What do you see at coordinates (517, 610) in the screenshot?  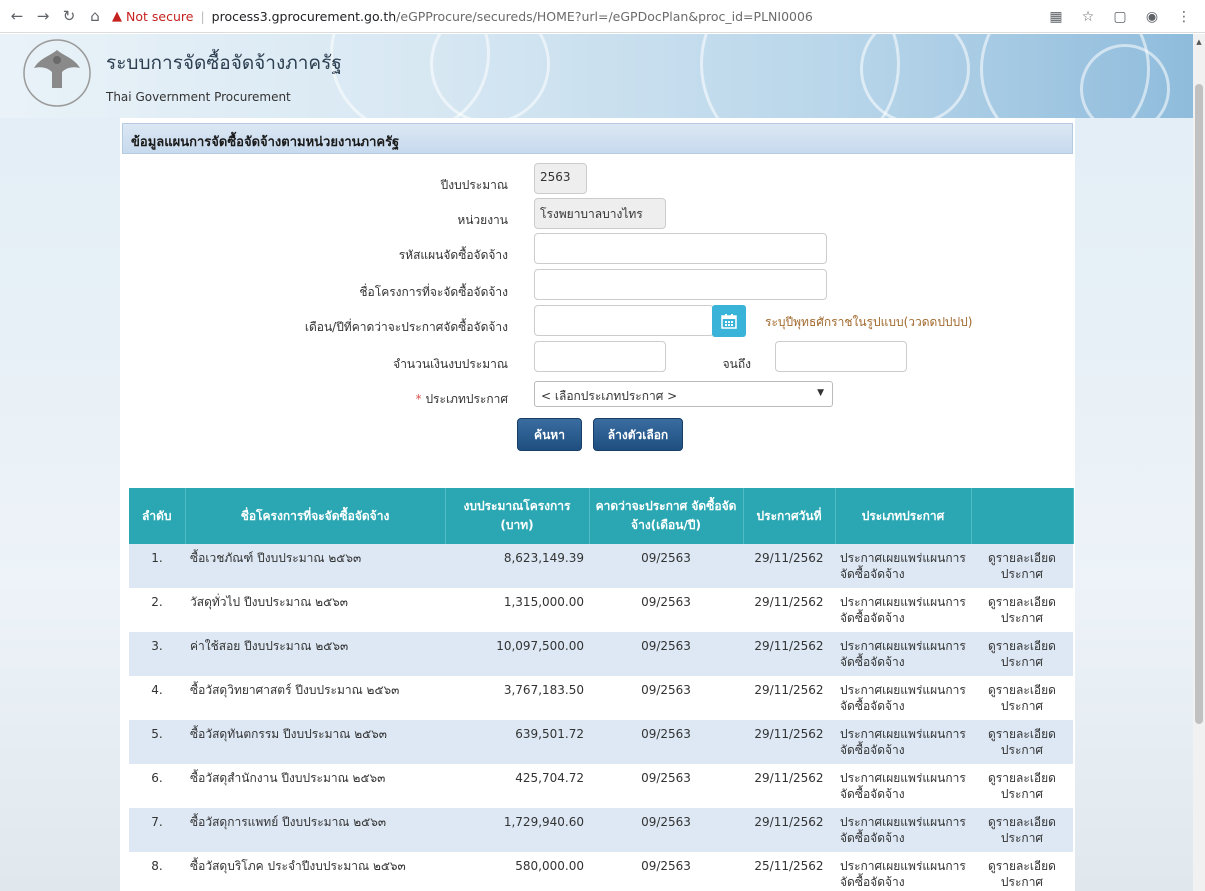 I see `budget-cell: 1,315,000.00` at bounding box center [517, 610].